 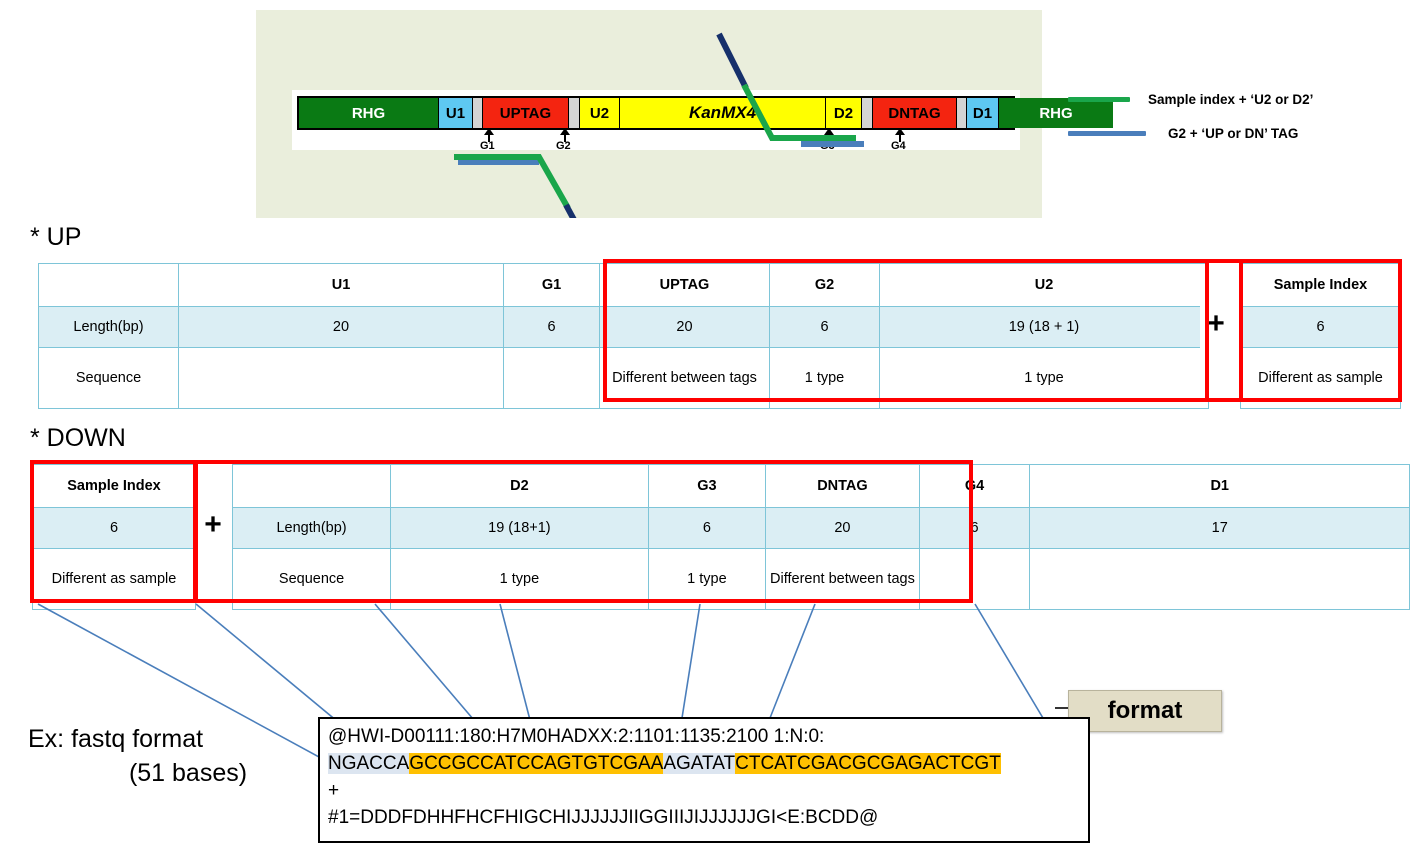 I want to click on down-sequence-g3: 1 type, so click(x=707, y=579).